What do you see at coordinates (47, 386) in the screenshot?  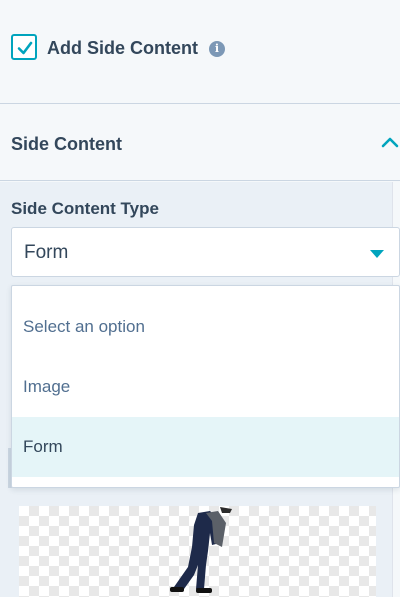 I see `option-label: Image` at bounding box center [47, 386].